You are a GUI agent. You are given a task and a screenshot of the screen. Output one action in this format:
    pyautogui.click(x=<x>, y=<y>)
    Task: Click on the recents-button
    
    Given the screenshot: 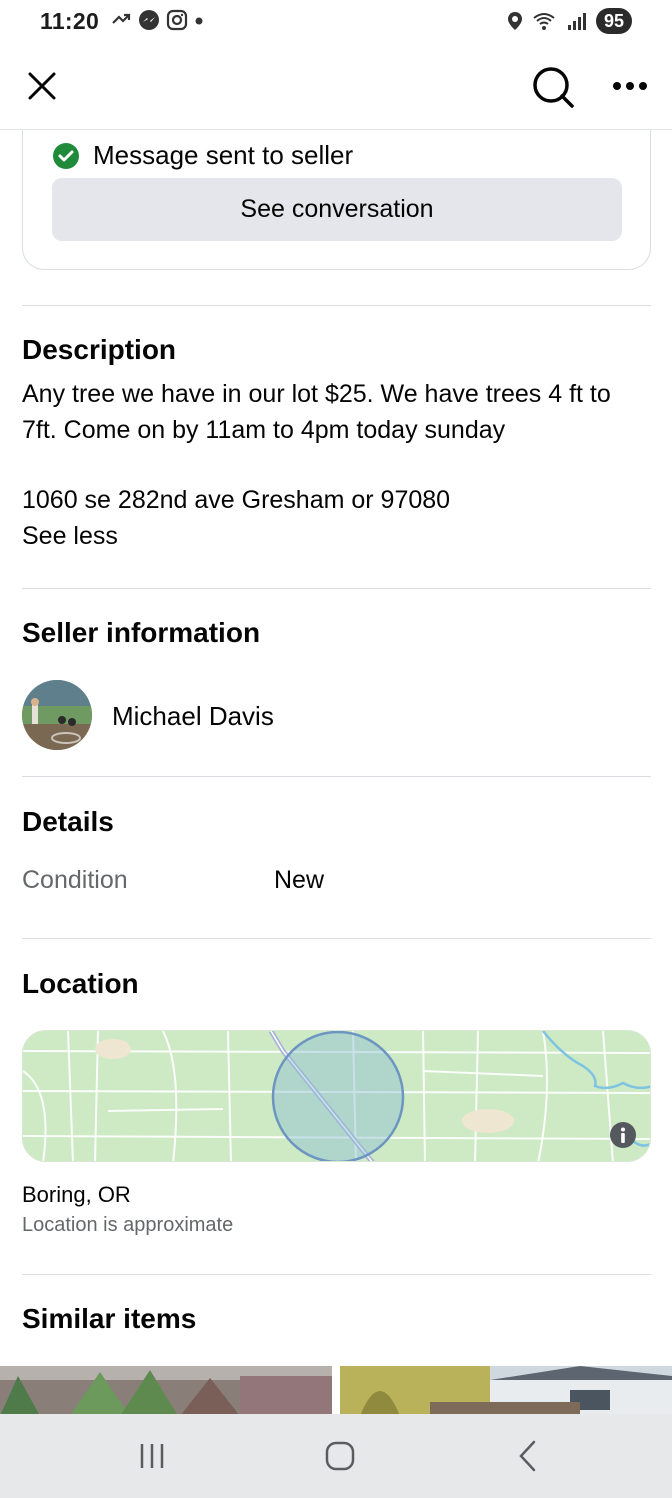 What is the action you would take?
    pyautogui.click(x=152, y=1456)
    